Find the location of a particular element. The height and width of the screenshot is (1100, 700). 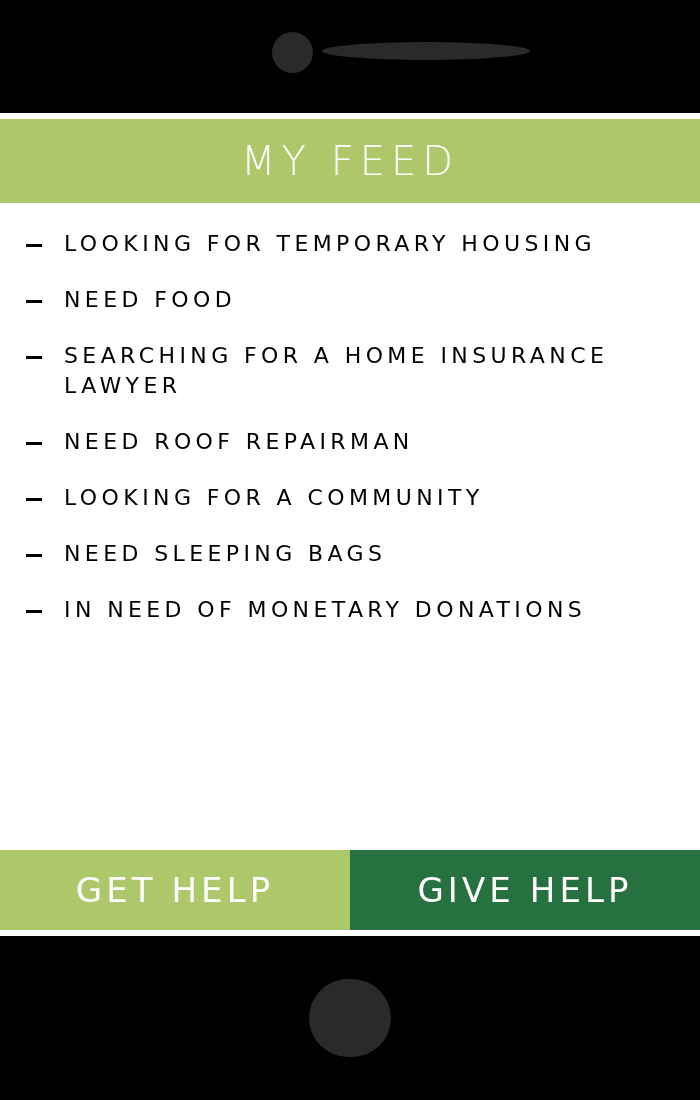

feed-item: SEARCHING FOR A HOME INSURANCE LAWYER is located at coordinates (352, 371).